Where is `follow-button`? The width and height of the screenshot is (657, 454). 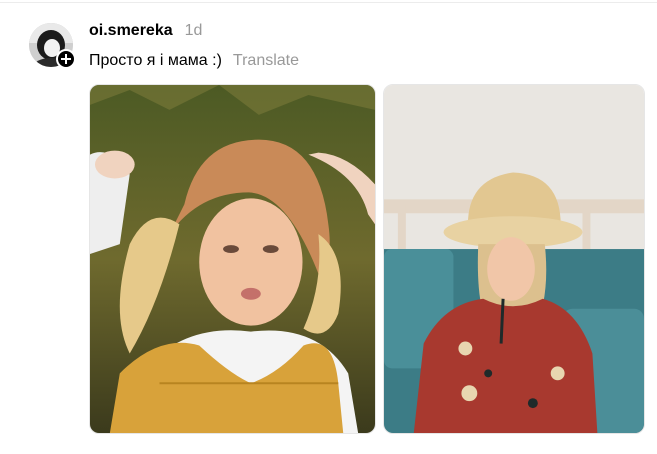 follow-button is located at coordinates (66, 59).